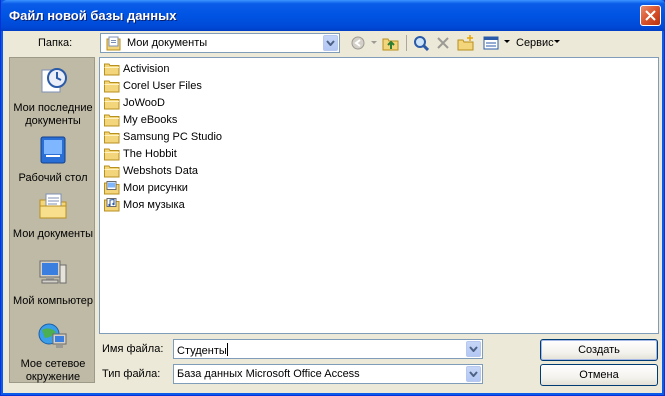  I want to click on up-folder-icon, so click(390, 44).